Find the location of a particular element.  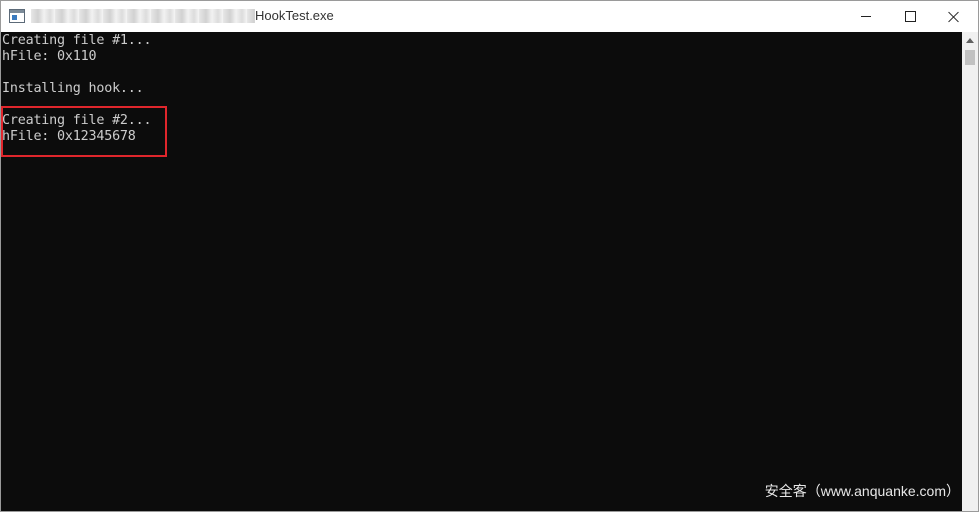

minimize-icon is located at coordinates (866, 16).